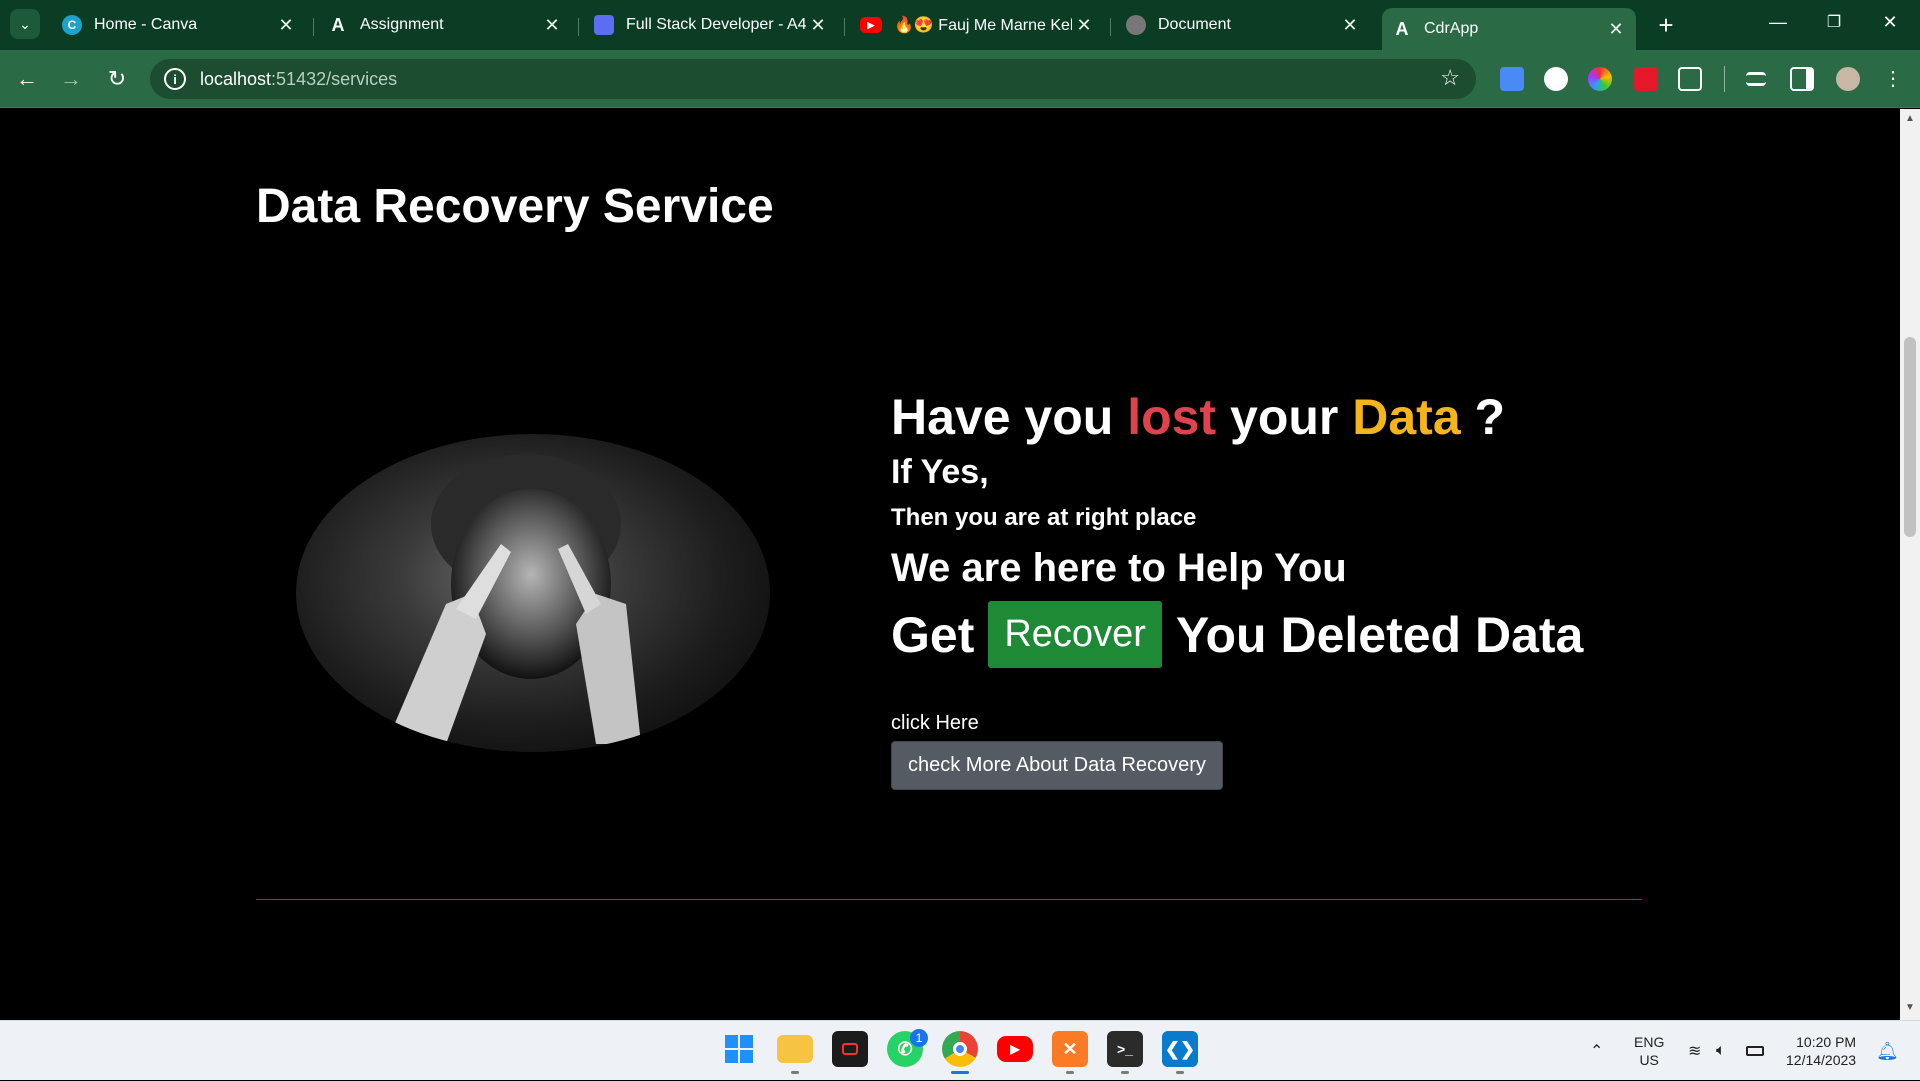  What do you see at coordinates (236, 78) in the screenshot?
I see `url-host: localhost` at bounding box center [236, 78].